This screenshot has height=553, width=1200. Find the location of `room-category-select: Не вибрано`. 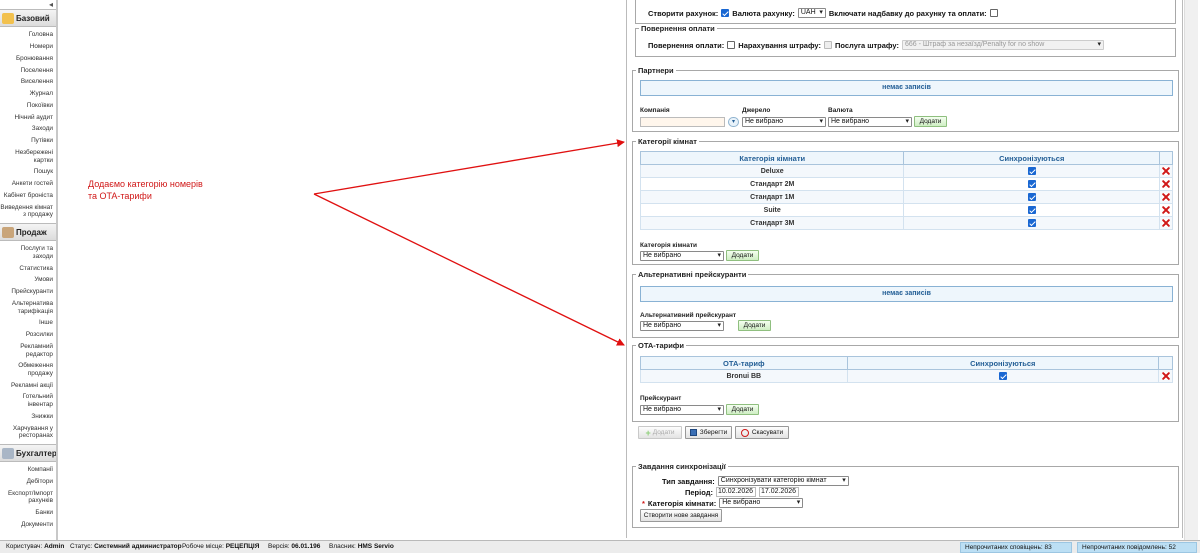

room-category-select: Не вибрано is located at coordinates (682, 256).